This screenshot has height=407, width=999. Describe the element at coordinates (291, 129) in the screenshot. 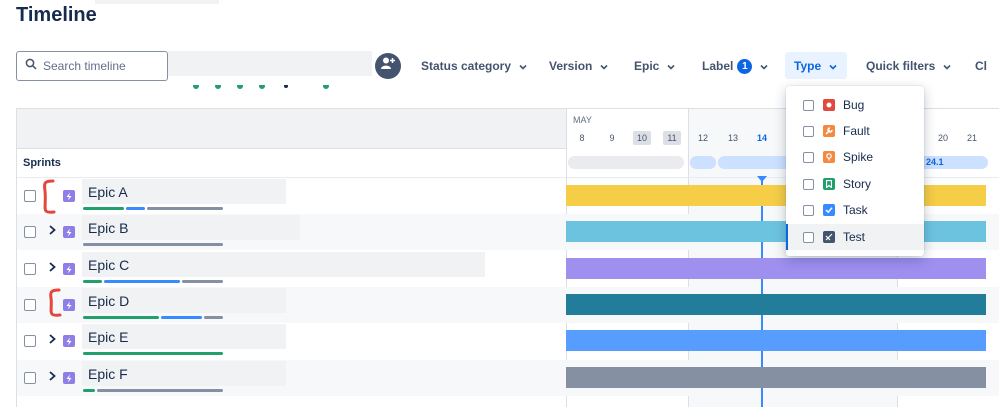

I see `list-header` at that location.